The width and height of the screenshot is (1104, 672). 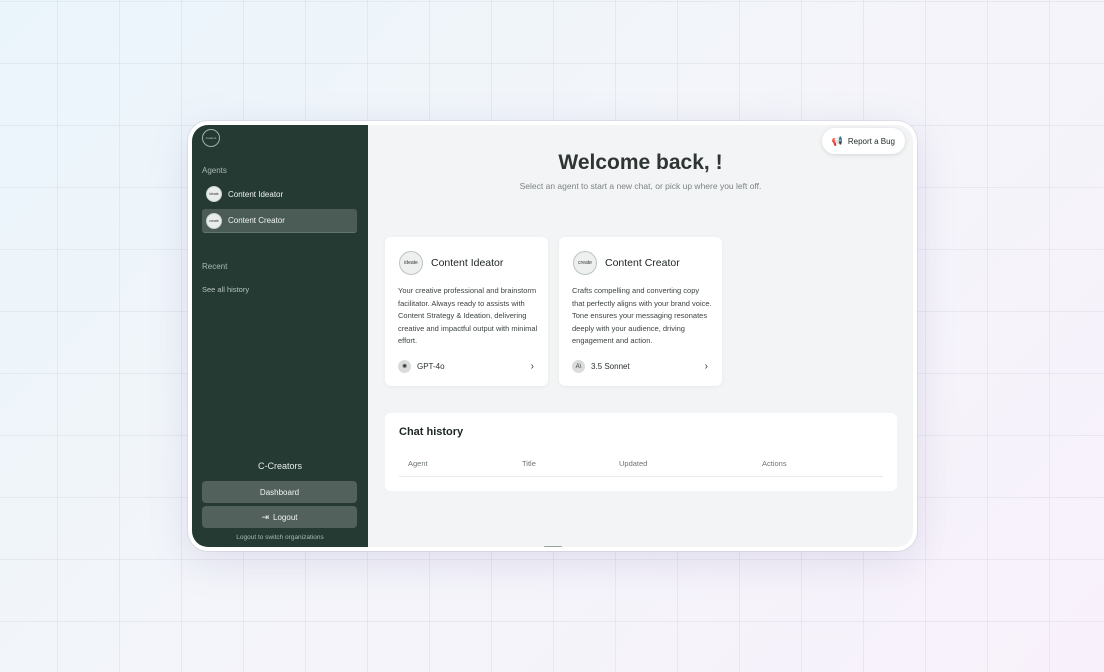 I want to click on model-label: 3.5 Sonnet, so click(x=610, y=366).